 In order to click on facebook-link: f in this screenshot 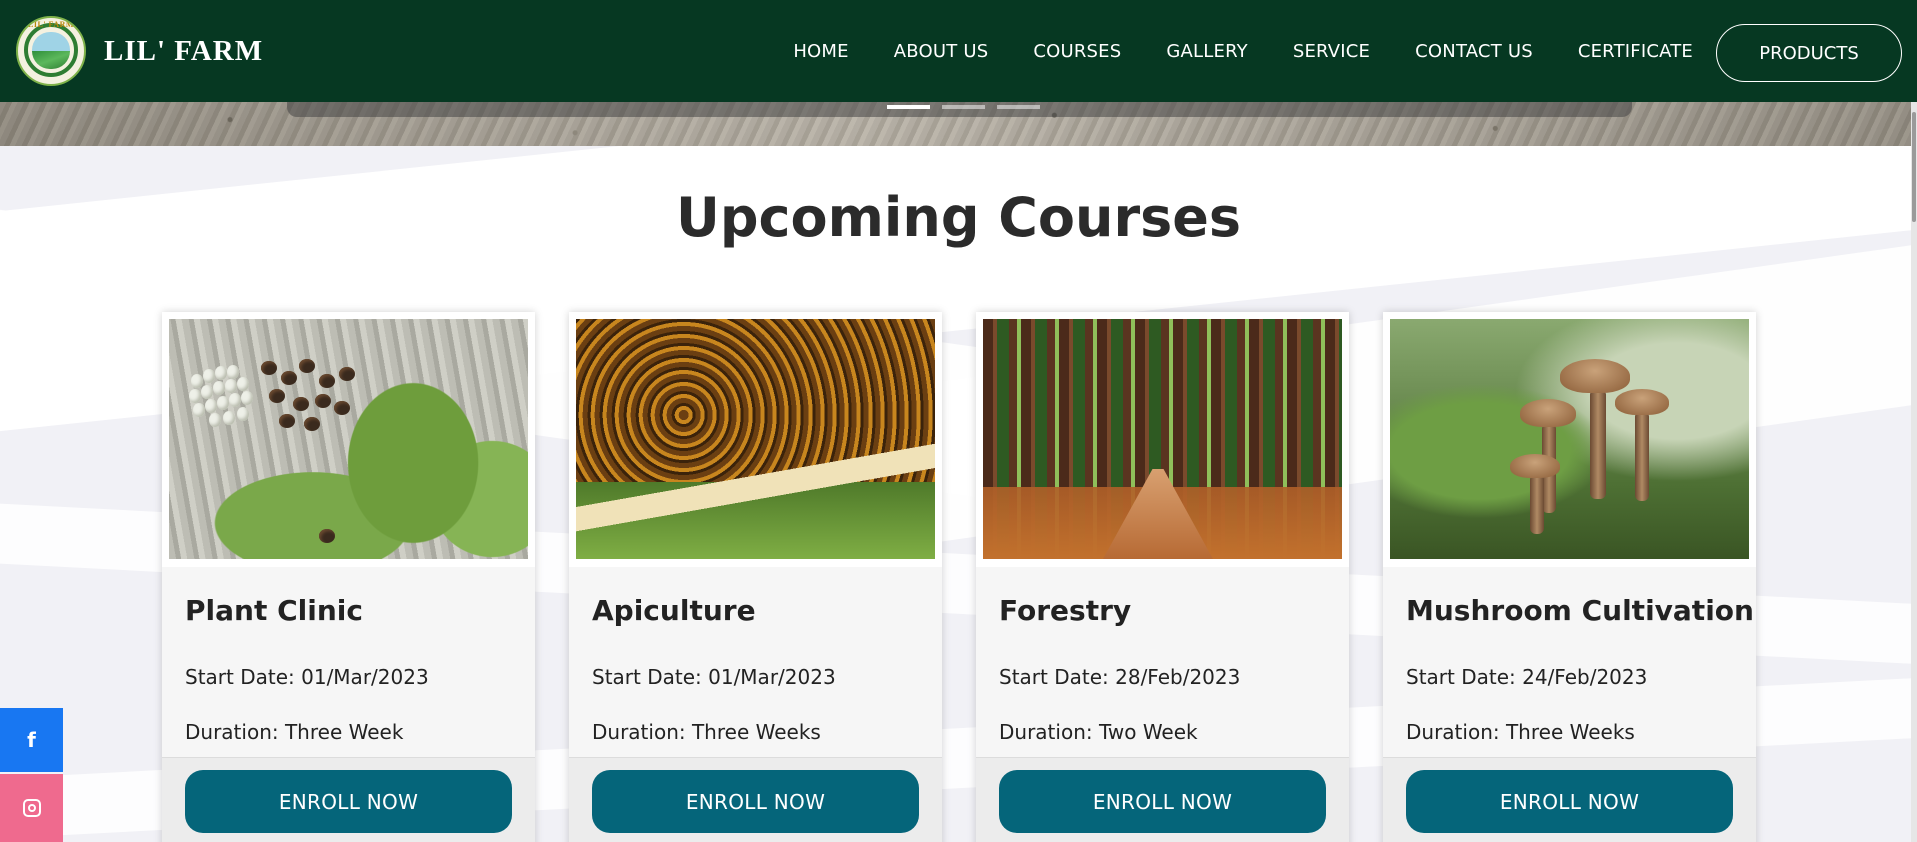, I will do `click(31, 740)`.